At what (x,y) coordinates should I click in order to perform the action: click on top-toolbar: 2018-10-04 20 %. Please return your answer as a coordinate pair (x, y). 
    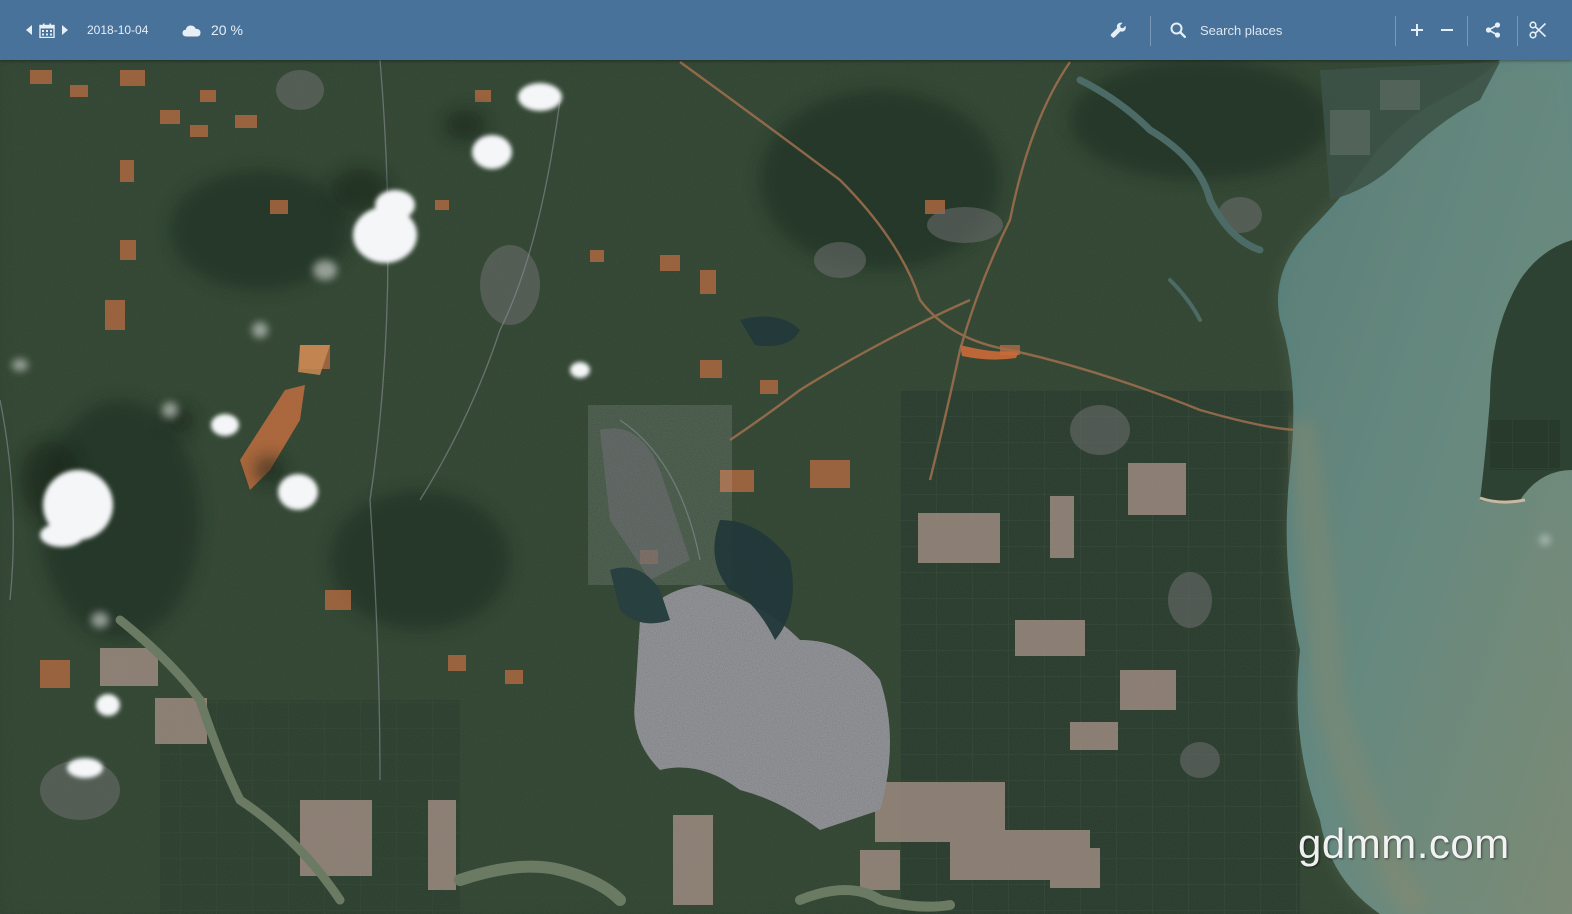
    Looking at the image, I should click on (786, 30).